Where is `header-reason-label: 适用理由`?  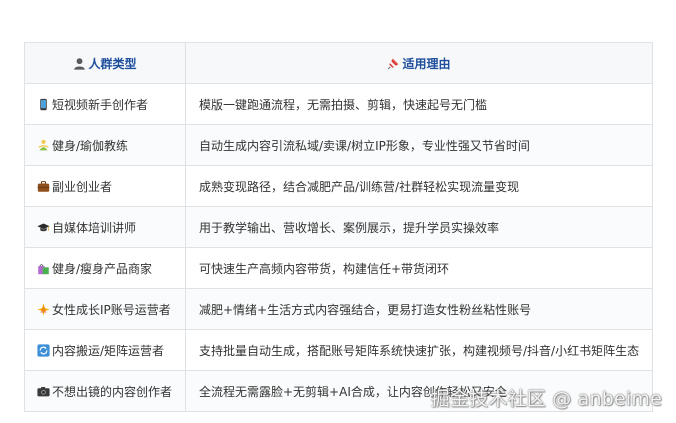
header-reason-label: 适用理由 is located at coordinates (426, 63).